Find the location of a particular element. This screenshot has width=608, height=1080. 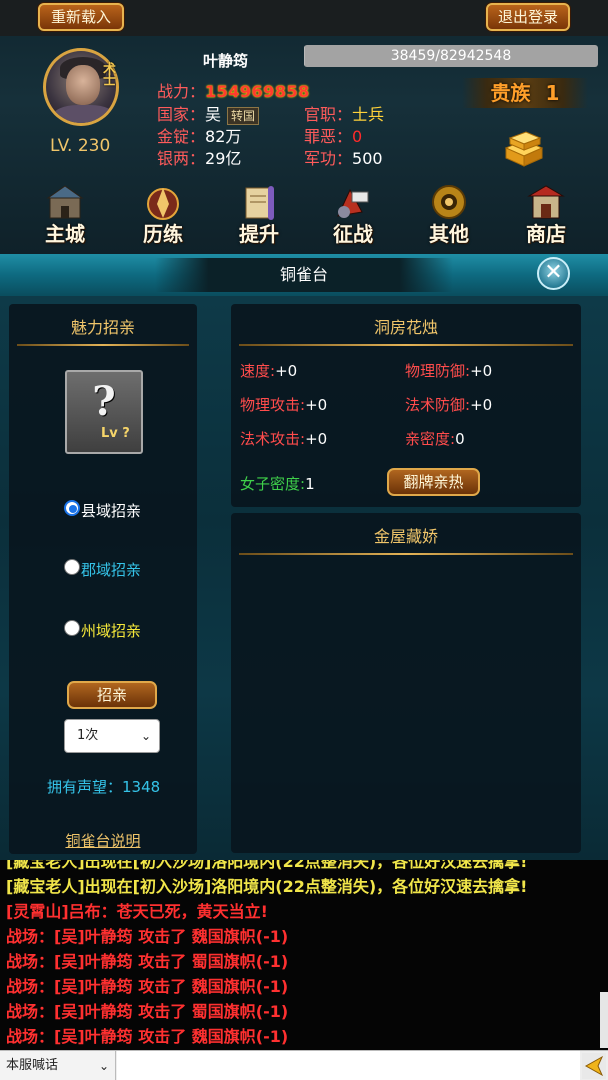

avatar-robe is located at coordinates (84, 114).